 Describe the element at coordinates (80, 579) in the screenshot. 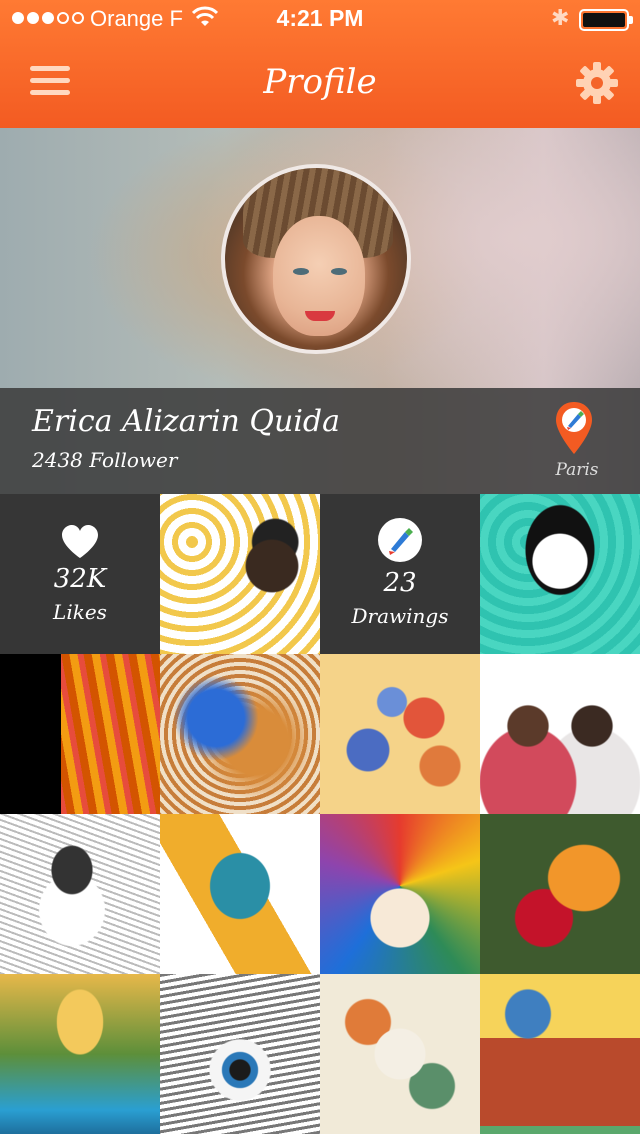

I see `likes-count: 32K` at that location.